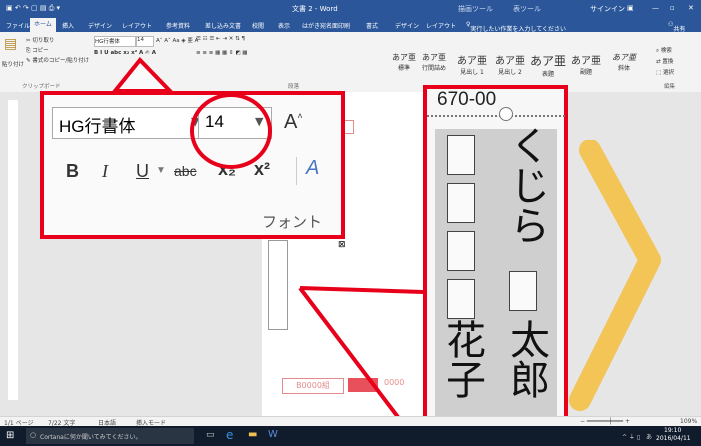 The image size is (701, 446). I want to click on cortana-icon: ○, so click(33, 435).